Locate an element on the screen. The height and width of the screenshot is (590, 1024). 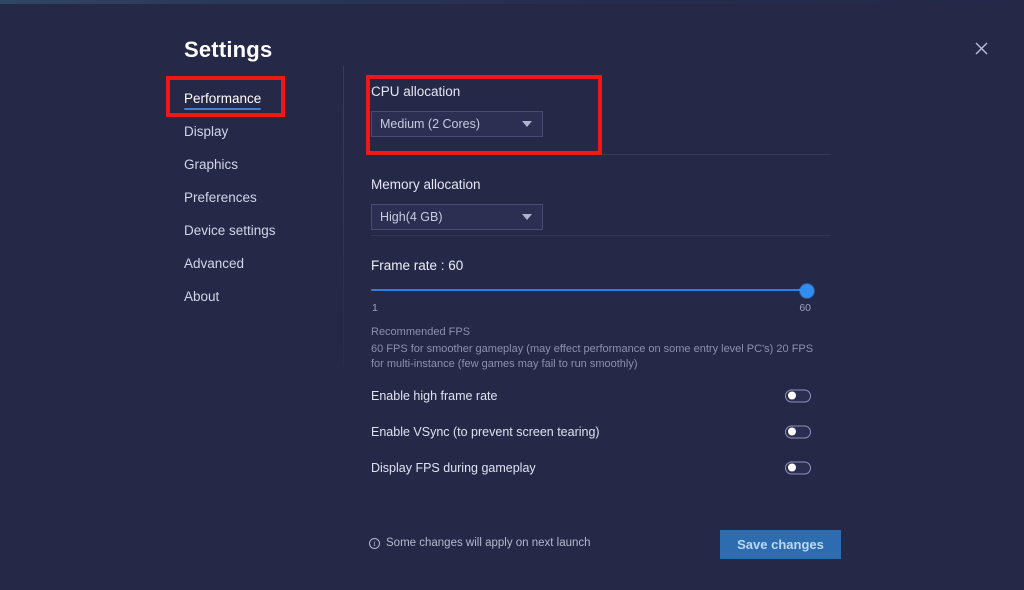
close-icon is located at coordinates (981, 48).